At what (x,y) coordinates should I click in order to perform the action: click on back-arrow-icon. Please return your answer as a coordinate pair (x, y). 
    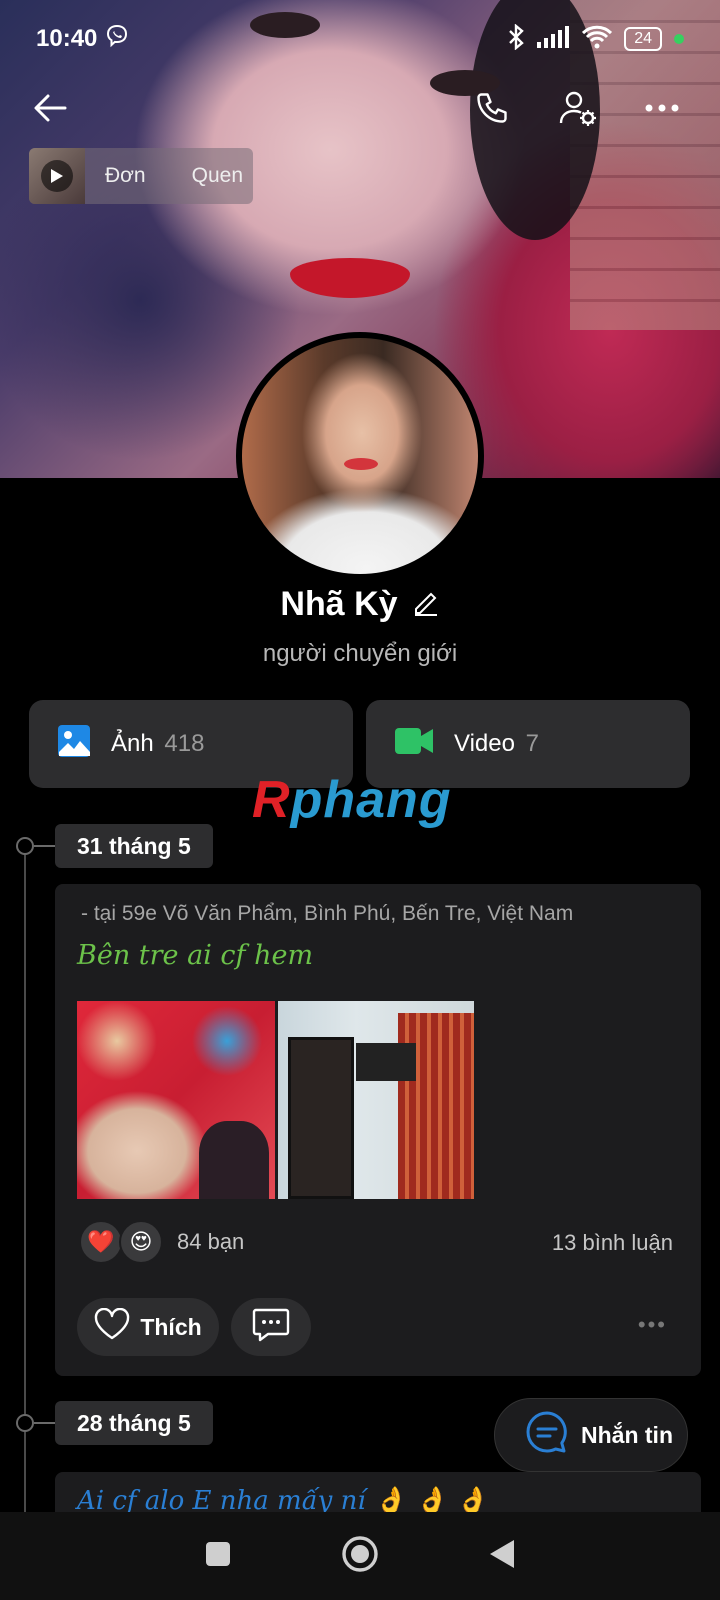
    Looking at the image, I should click on (50, 108).